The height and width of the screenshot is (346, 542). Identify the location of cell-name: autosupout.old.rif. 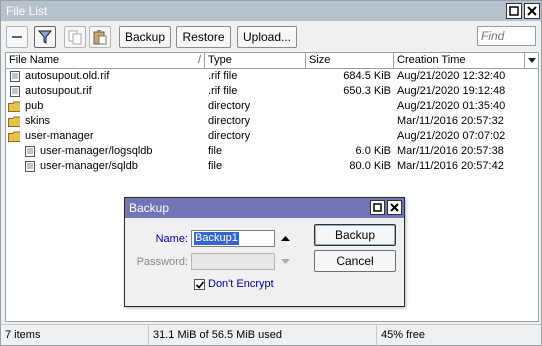
(104, 76).